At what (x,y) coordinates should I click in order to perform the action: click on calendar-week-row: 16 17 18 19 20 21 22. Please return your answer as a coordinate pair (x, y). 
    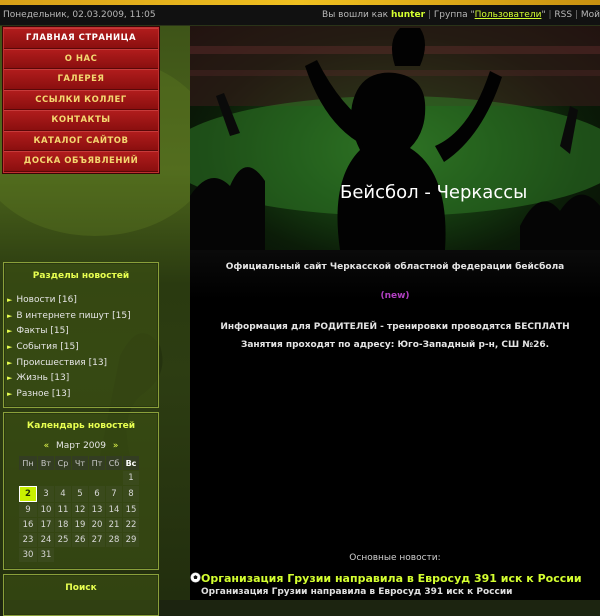
    Looking at the image, I should click on (79, 525).